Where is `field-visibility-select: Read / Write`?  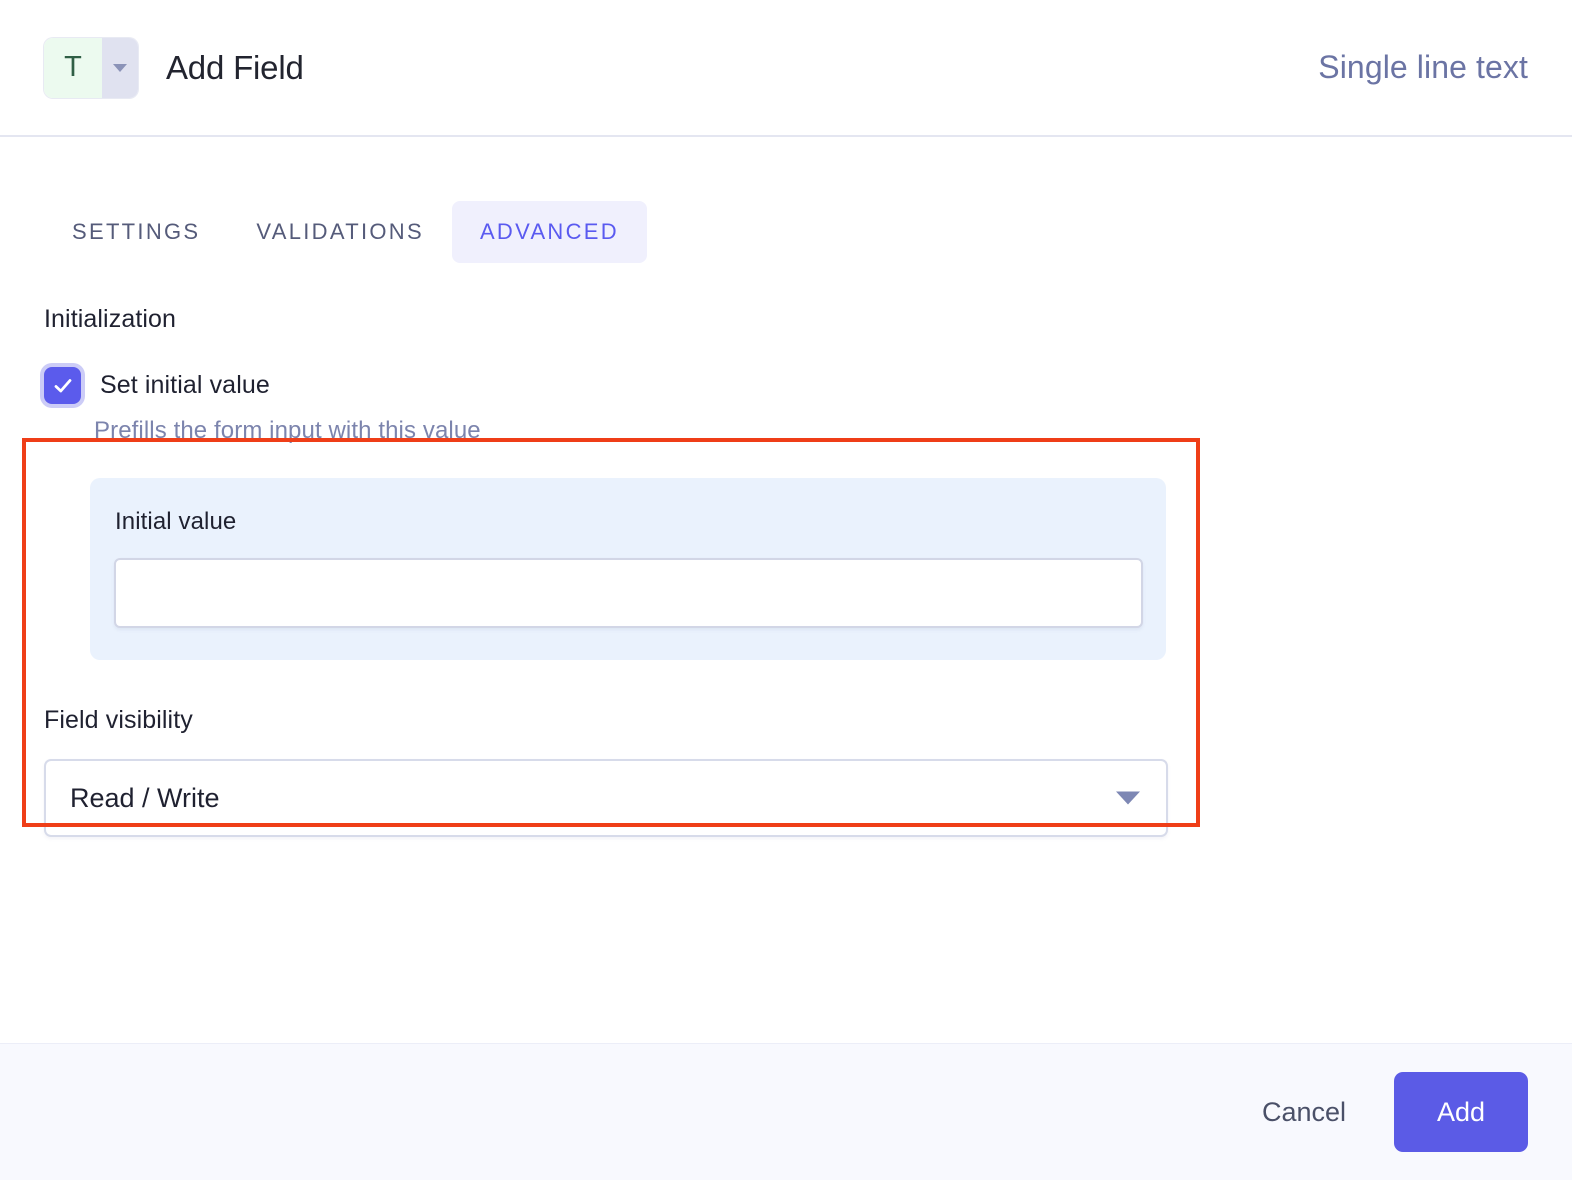
field-visibility-select: Read / Write is located at coordinates (606, 798).